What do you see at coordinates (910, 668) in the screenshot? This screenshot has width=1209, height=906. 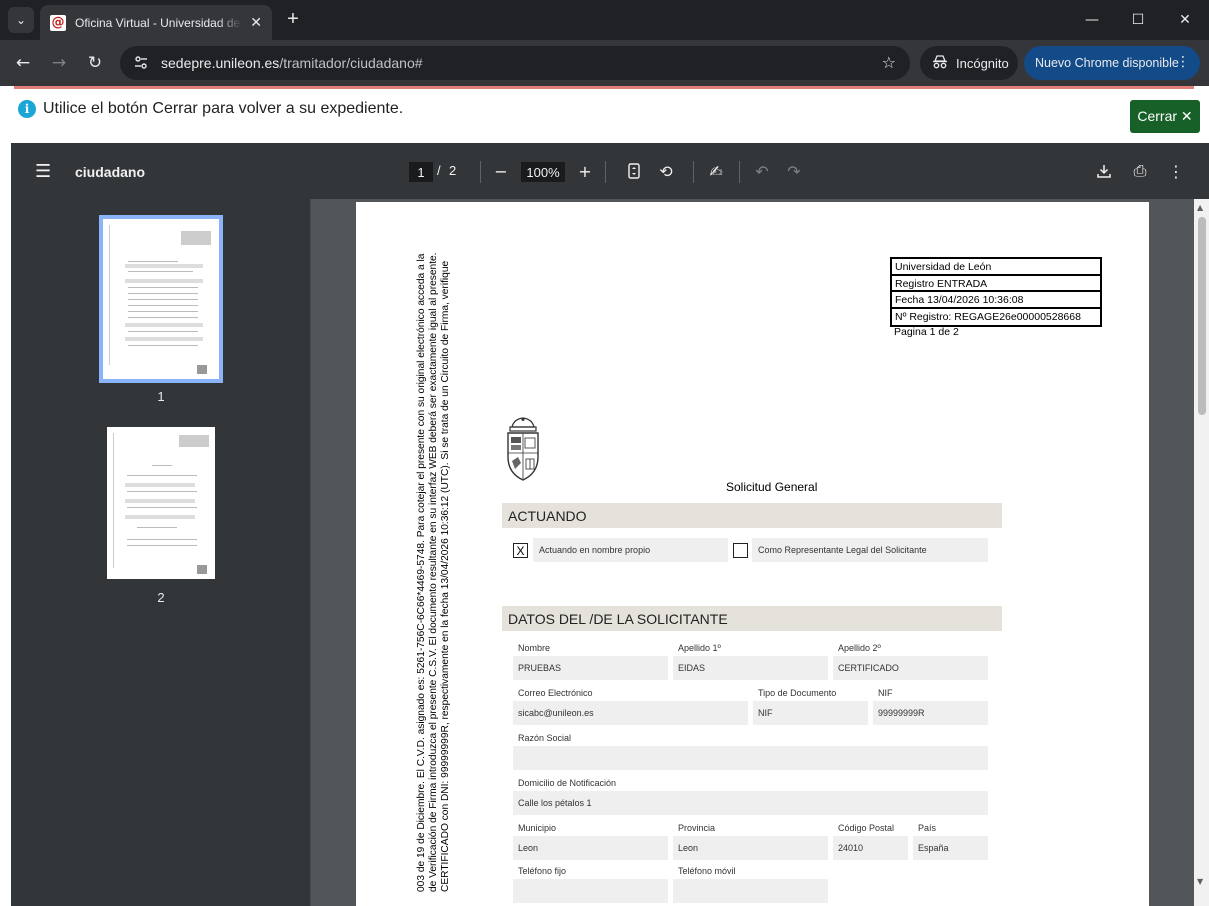 I see `field-apellido2: CERTIFICADO` at bounding box center [910, 668].